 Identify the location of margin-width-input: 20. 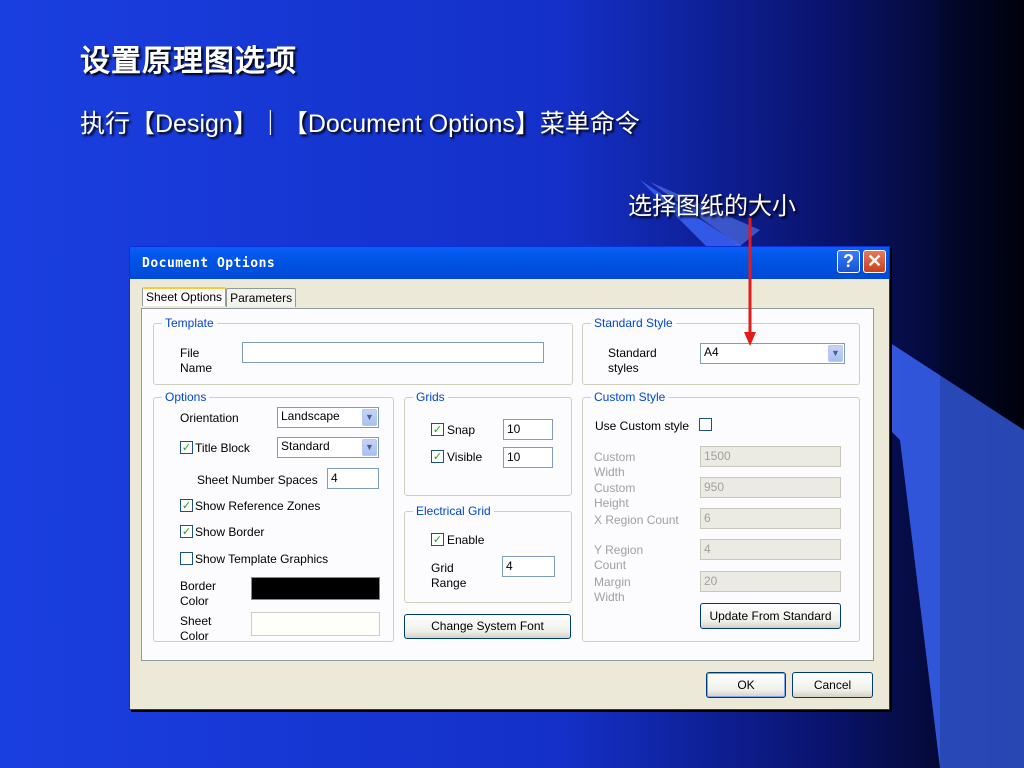
(770, 581).